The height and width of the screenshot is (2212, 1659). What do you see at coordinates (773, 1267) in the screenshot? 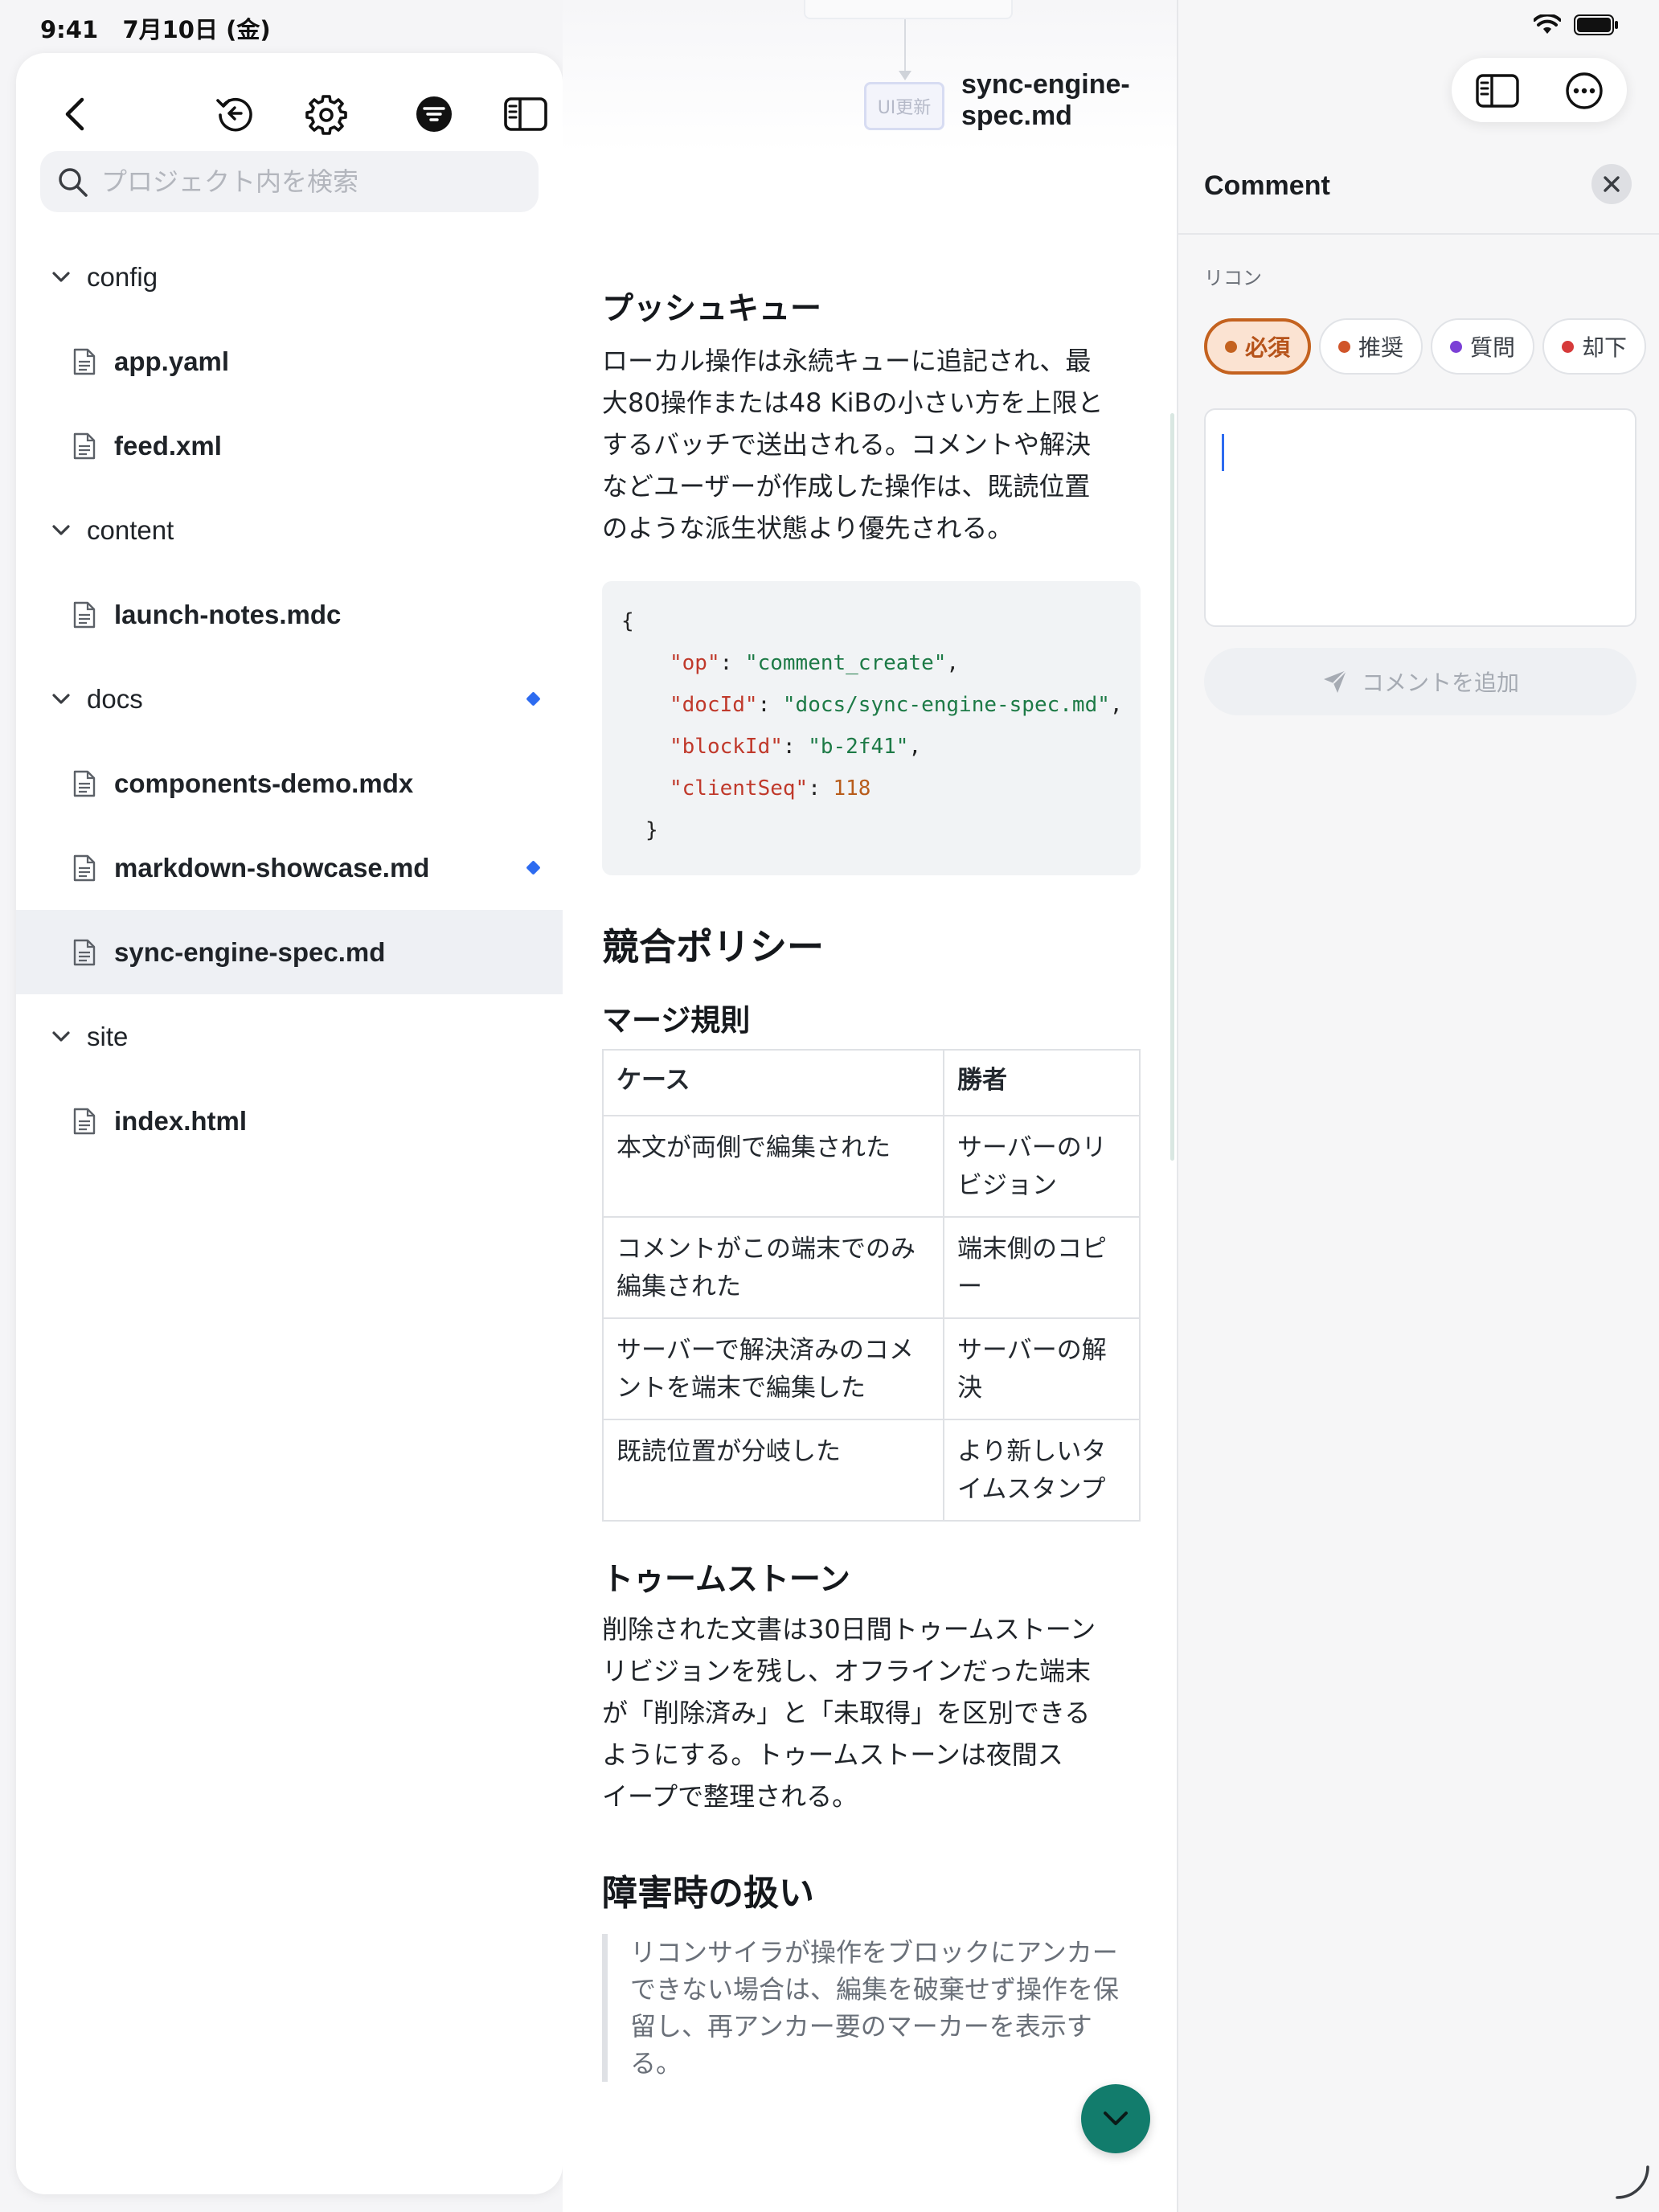
I see `table-cell: コメントがこの端末でのみ編集された` at bounding box center [773, 1267].